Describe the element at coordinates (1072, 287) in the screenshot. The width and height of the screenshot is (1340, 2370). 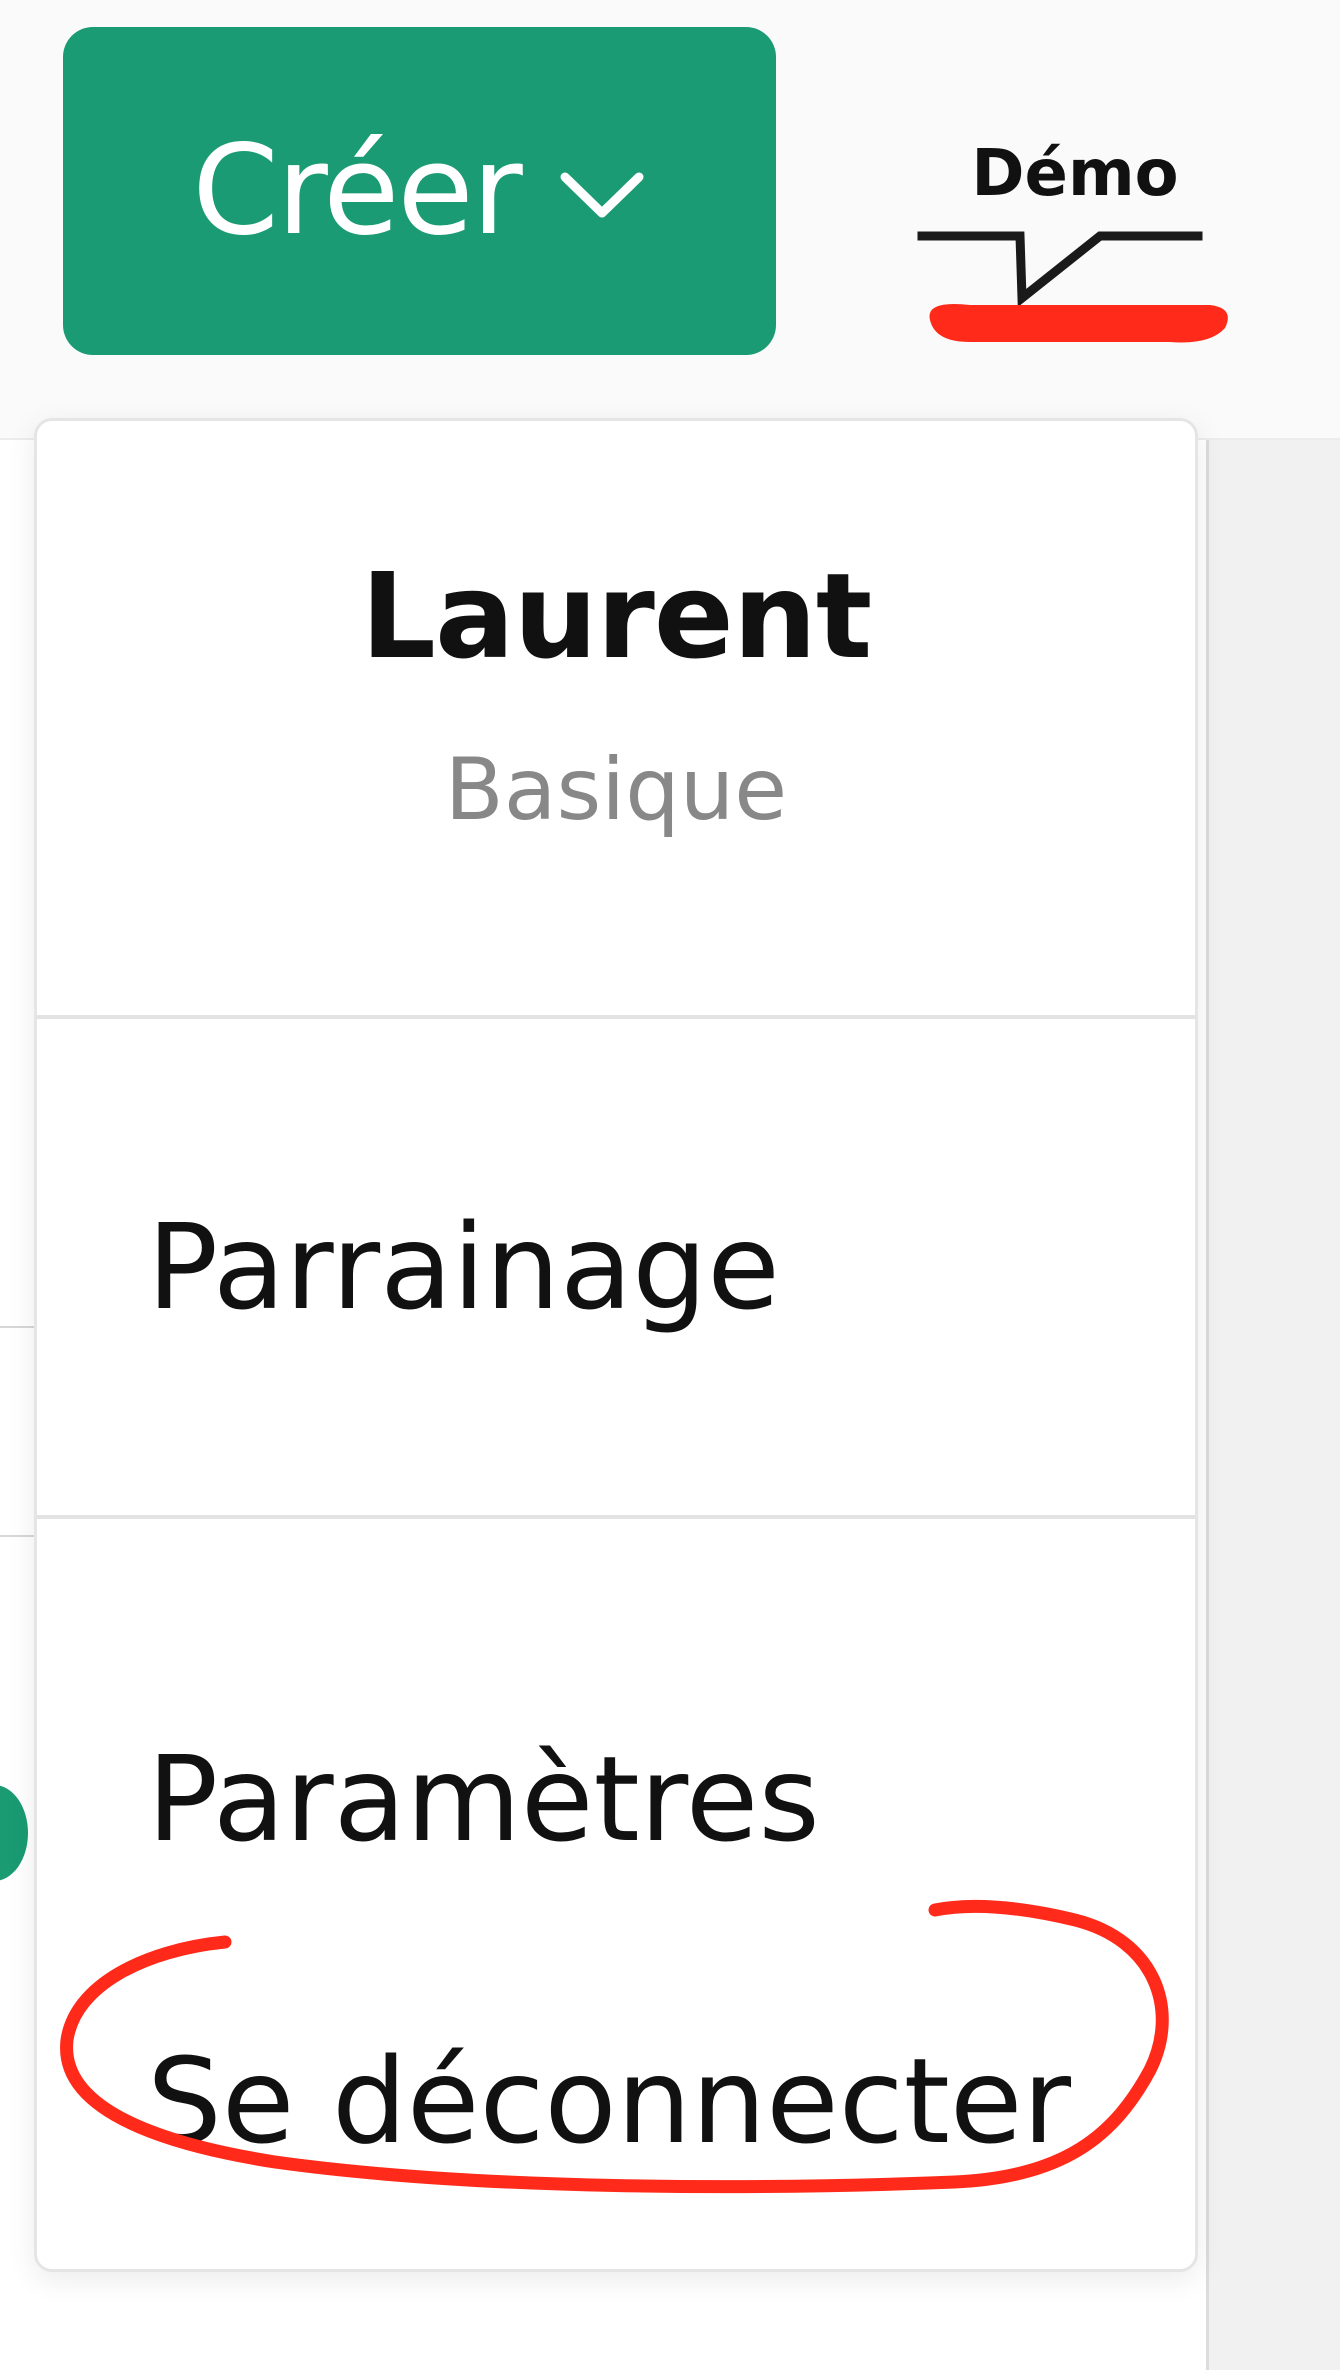
I see `logo-mark-icon` at that location.